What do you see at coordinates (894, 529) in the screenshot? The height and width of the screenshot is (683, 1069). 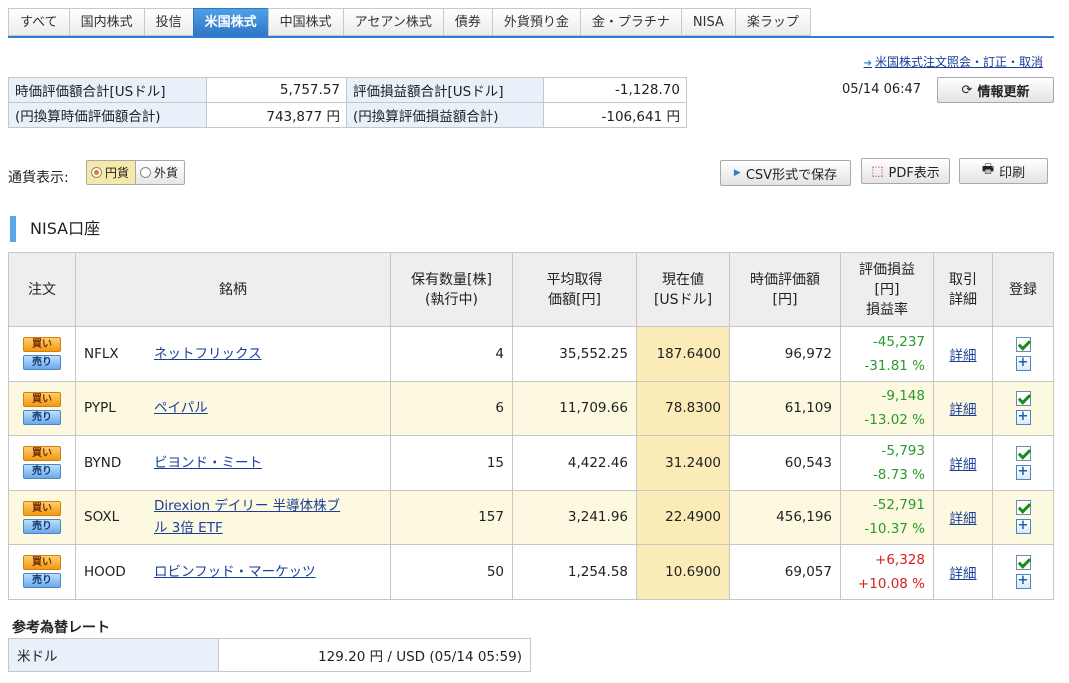 I see `profit-loss-rate: -10.37 %` at bounding box center [894, 529].